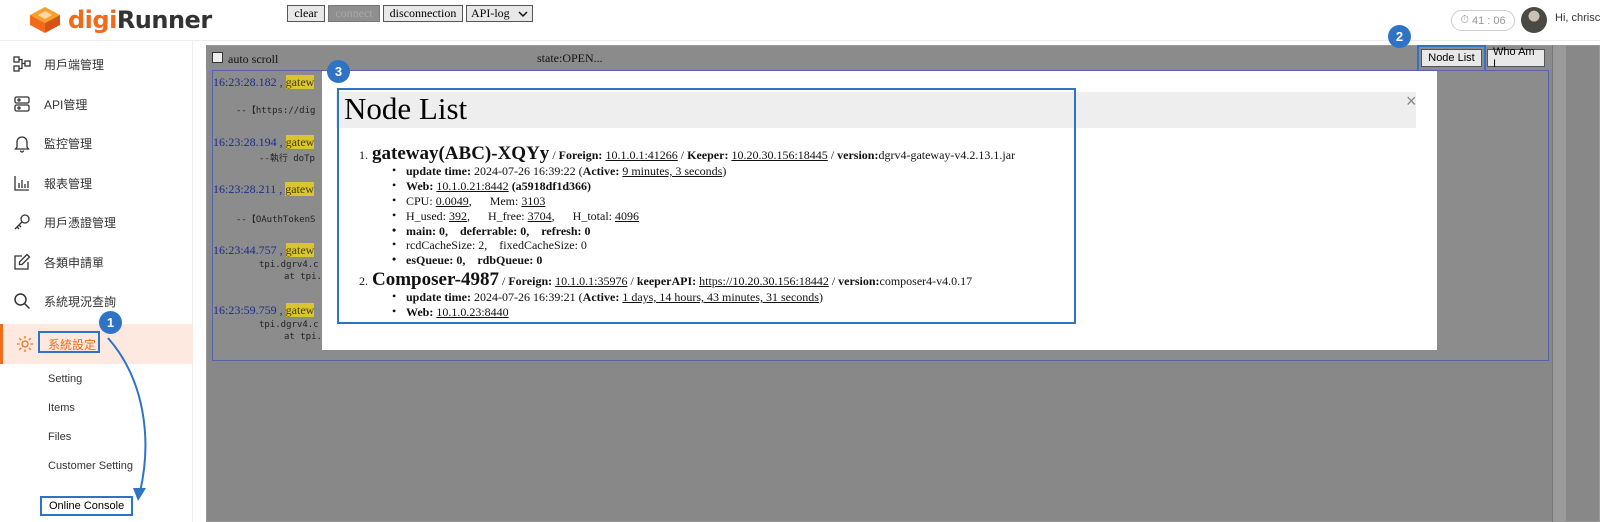  What do you see at coordinates (489, 245) in the screenshot?
I see `node-cache: rcdCacheSize: 2, fixedCacheSize: 0` at bounding box center [489, 245].